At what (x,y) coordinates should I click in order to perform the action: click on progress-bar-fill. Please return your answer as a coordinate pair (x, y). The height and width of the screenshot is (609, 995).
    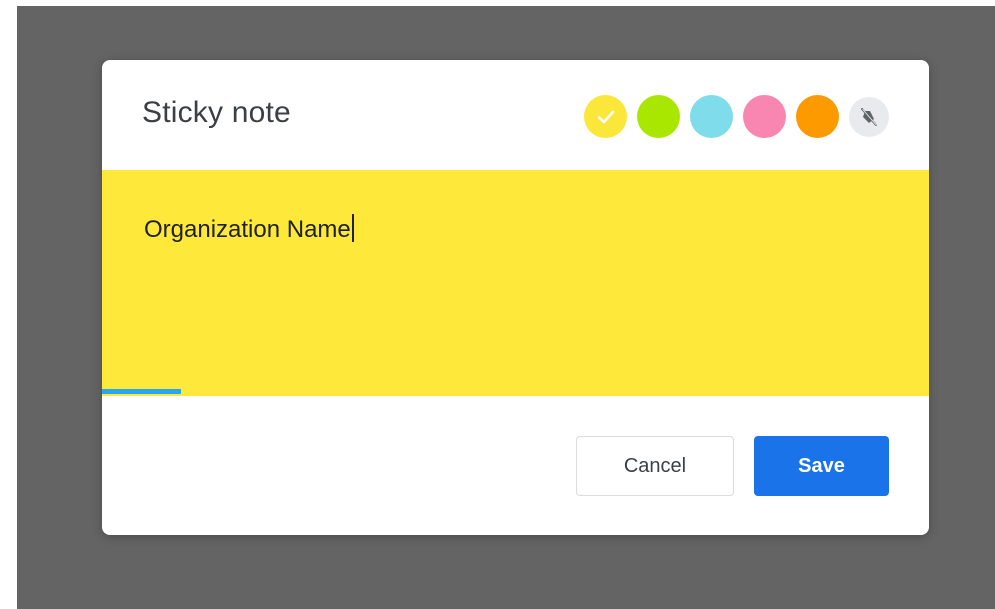
    Looking at the image, I should click on (141, 391).